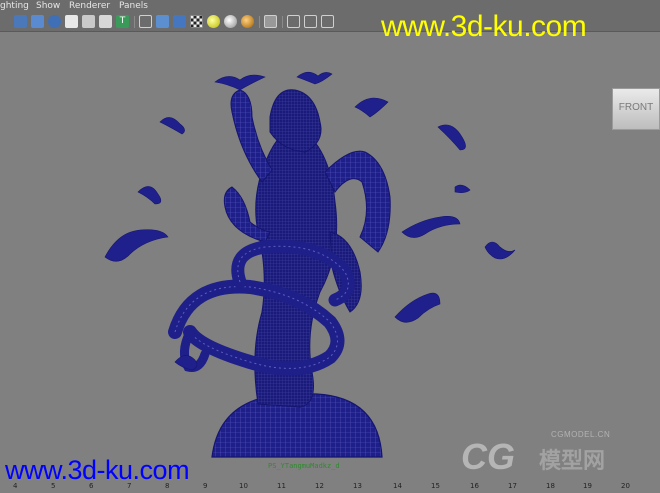  I want to click on viewport-status-text: PS_YTangmuMadkz_d, so click(304, 466).